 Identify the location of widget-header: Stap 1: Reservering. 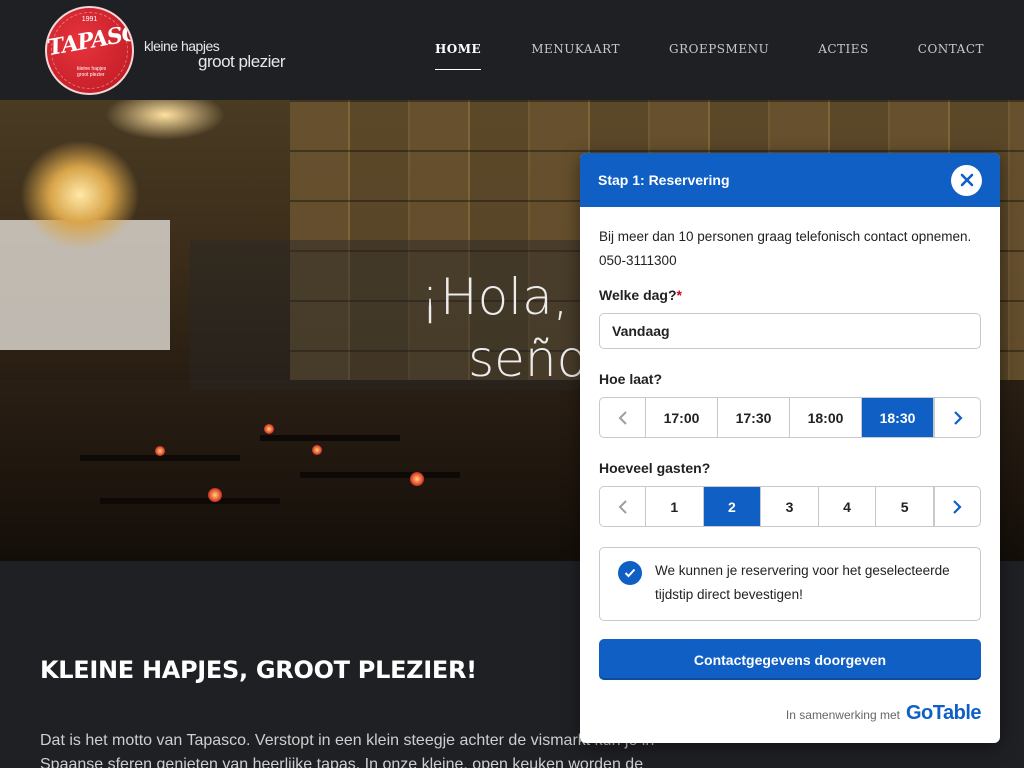
(790, 180).